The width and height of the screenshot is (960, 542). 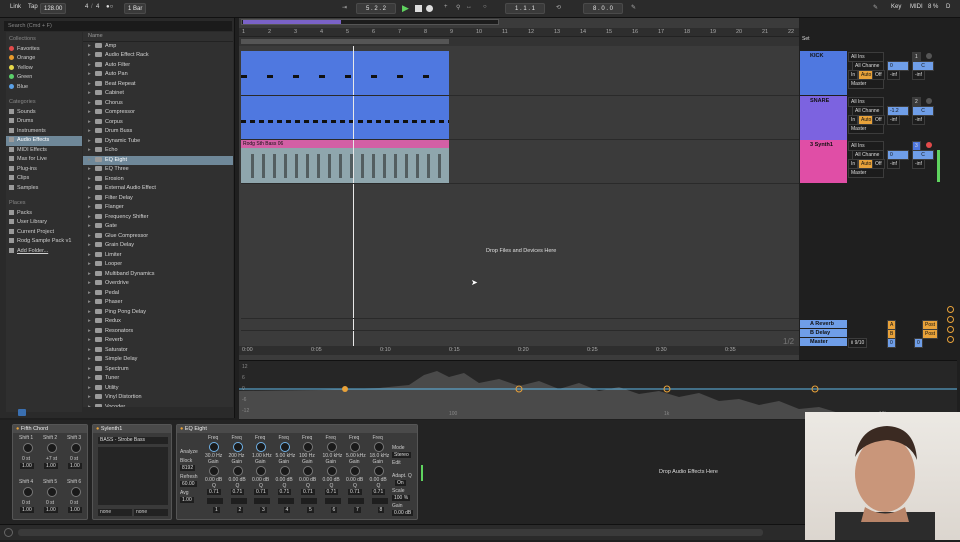 What do you see at coordinates (158, 113) in the screenshot?
I see `browser-item: ▸ Compressor` at bounding box center [158, 113].